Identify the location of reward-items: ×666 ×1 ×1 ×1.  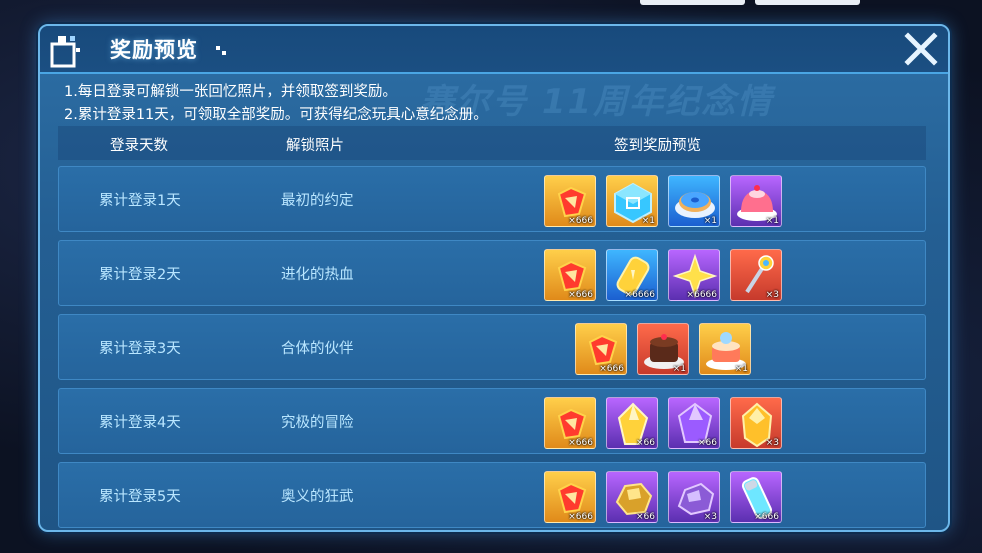
(663, 201).